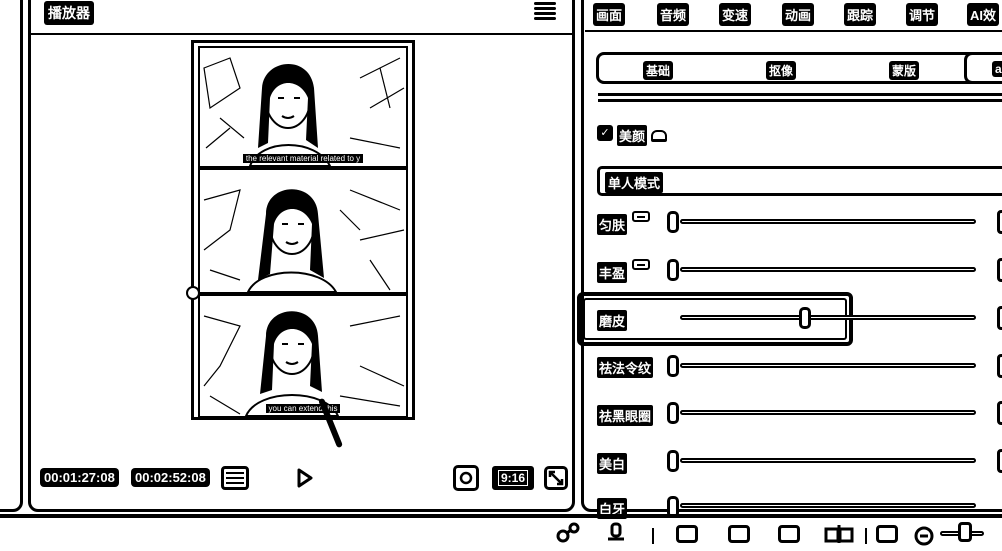  Describe the element at coordinates (999, 222) in the screenshot. I see `value-box-even-skin` at that location.